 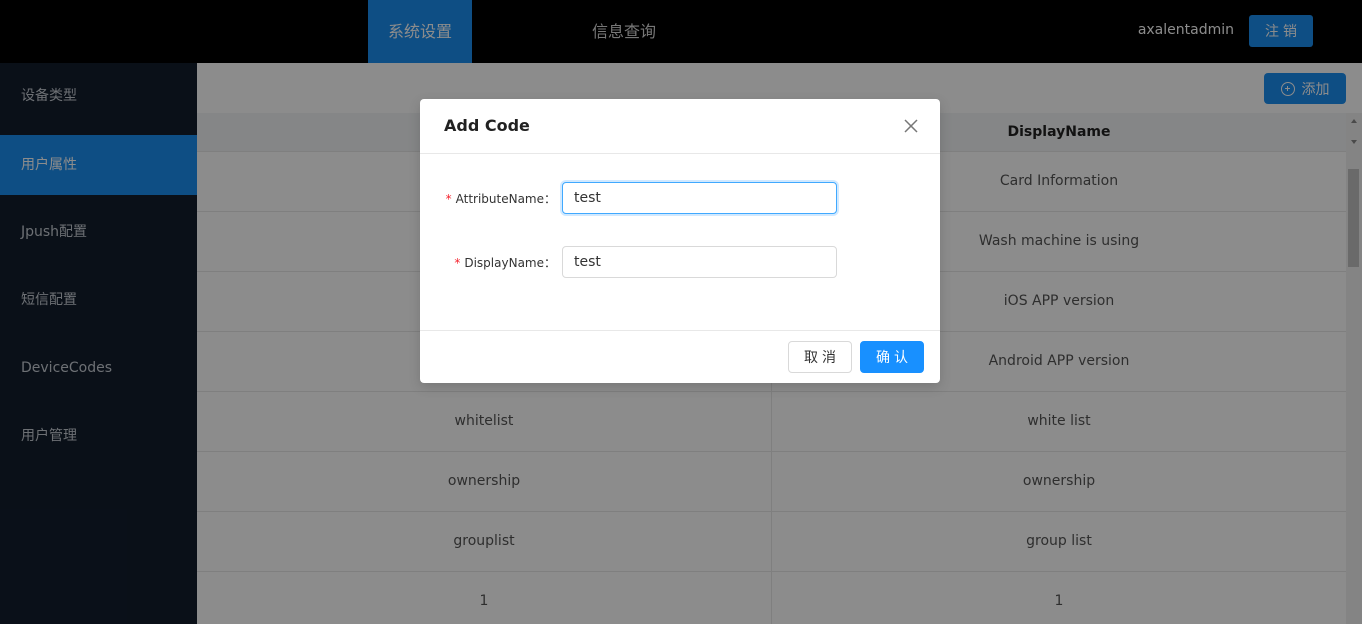 What do you see at coordinates (510, 263) in the screenshot?
I see `field-label: DisplayName：` at bounding box center [510, 263].